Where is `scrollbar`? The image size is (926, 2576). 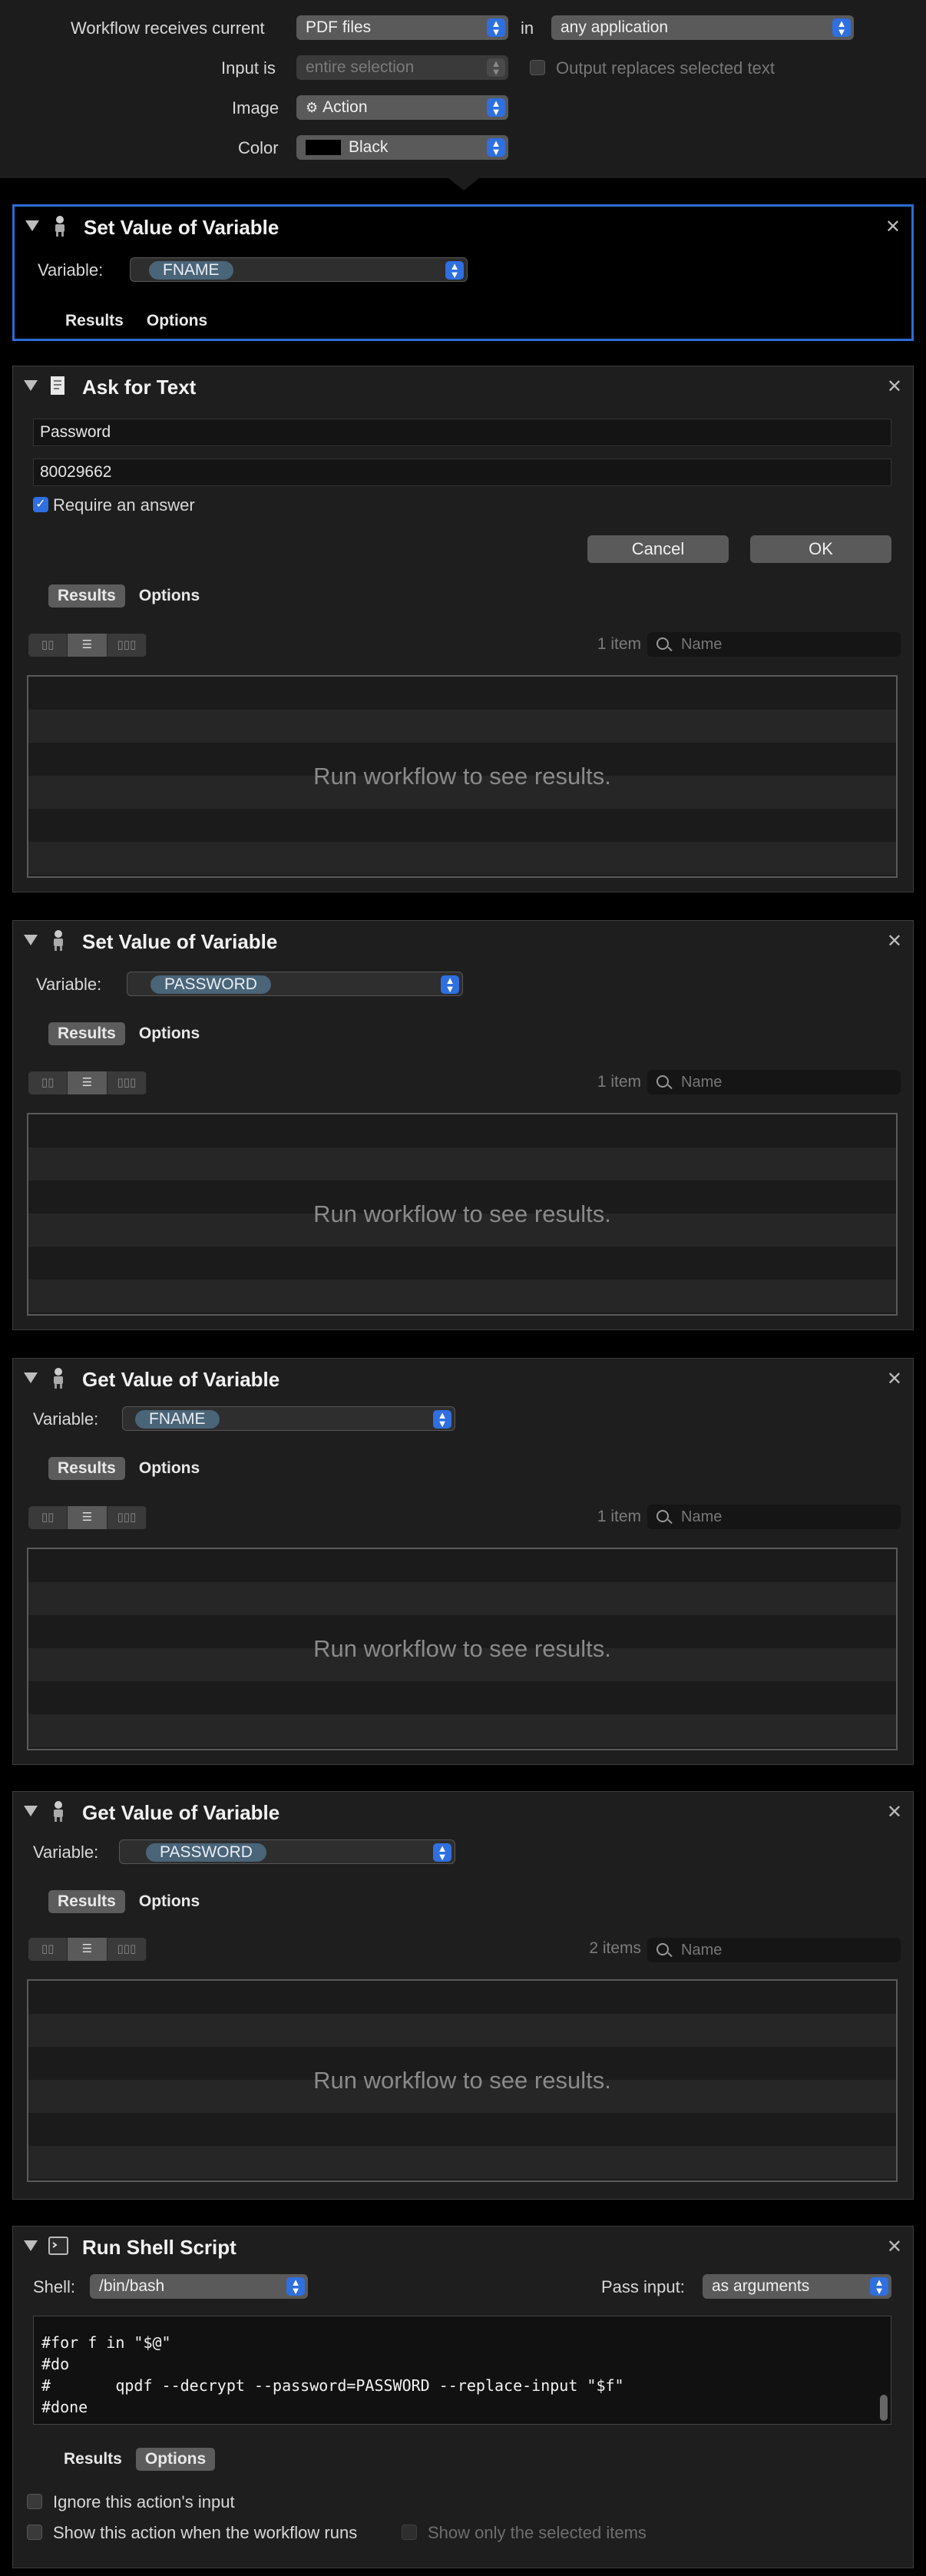 scrollbar is located at coordinates (884, 2408).